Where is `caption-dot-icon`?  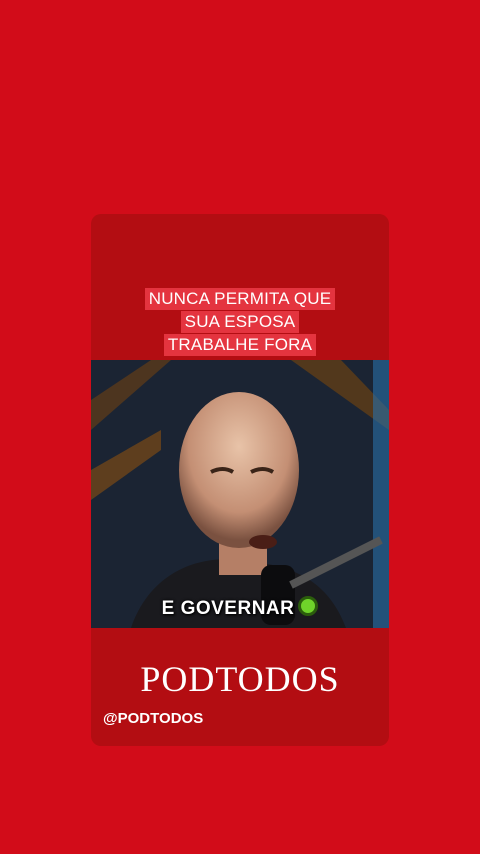 caption-dot-icon is located at coordinates (308, 606).